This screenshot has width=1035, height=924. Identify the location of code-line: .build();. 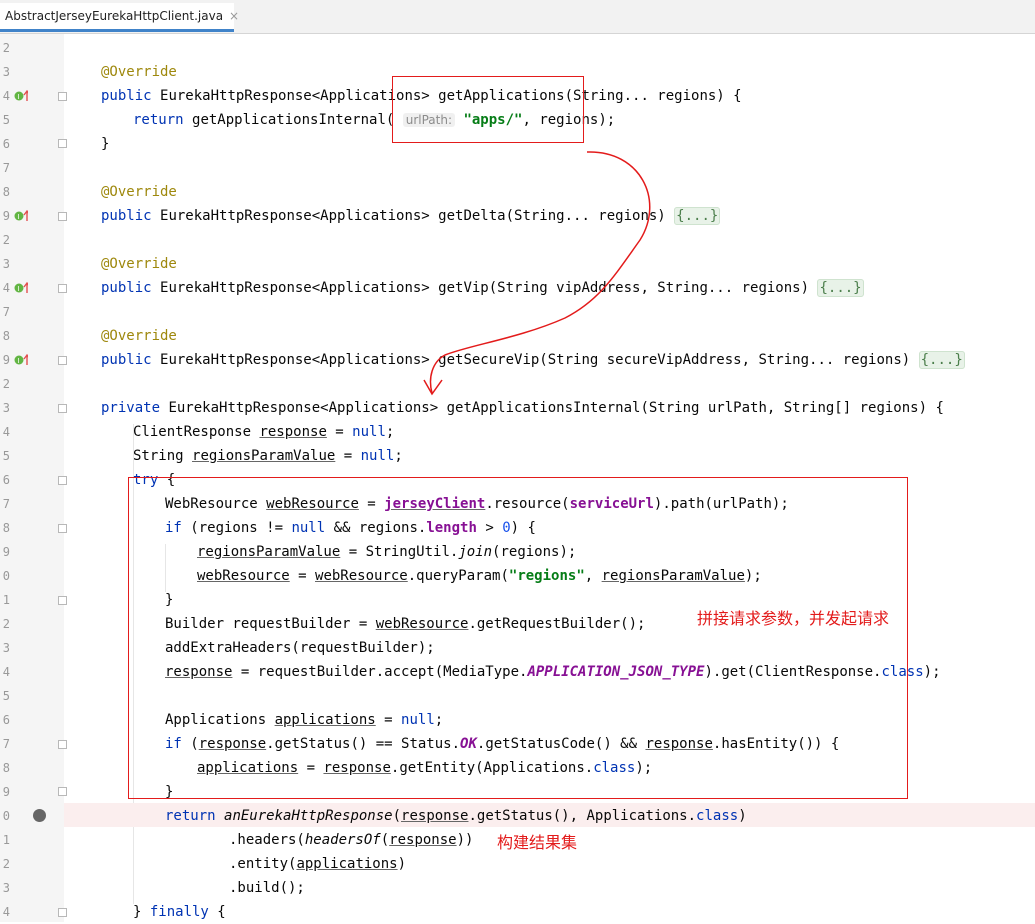
(517, 888).